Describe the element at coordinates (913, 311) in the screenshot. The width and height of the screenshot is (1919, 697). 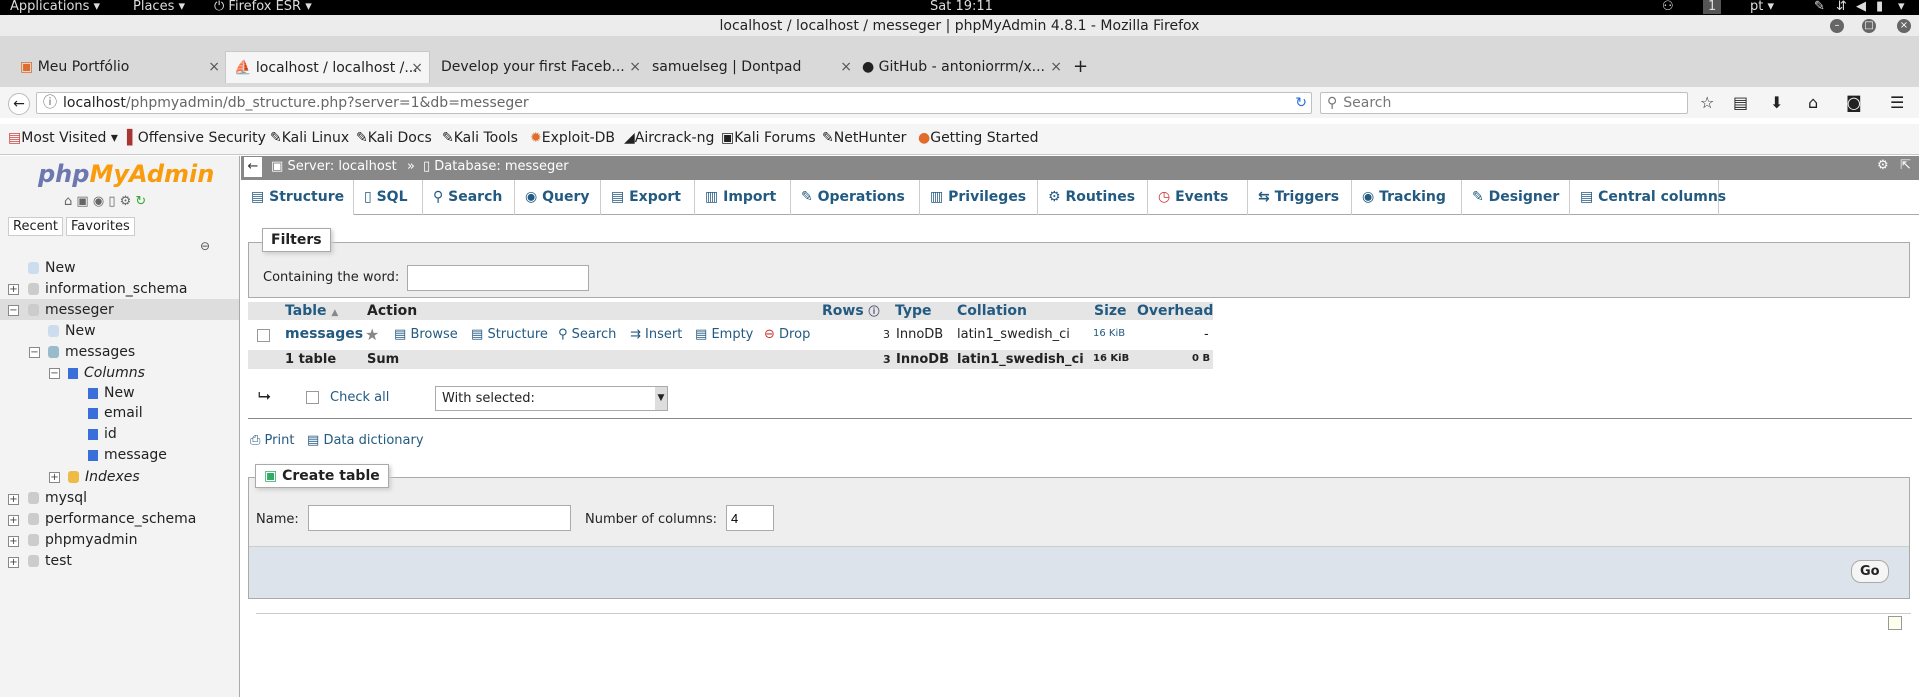
I see `header-type: Type` at that location.